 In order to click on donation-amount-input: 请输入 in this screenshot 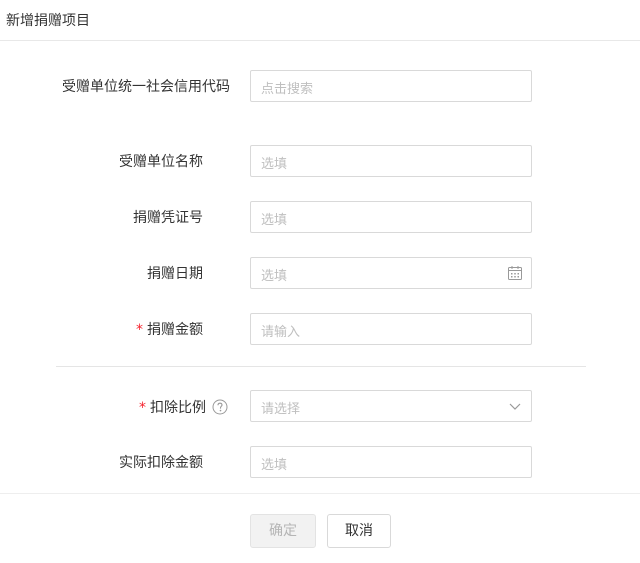, I will do `click(391, 329)`.